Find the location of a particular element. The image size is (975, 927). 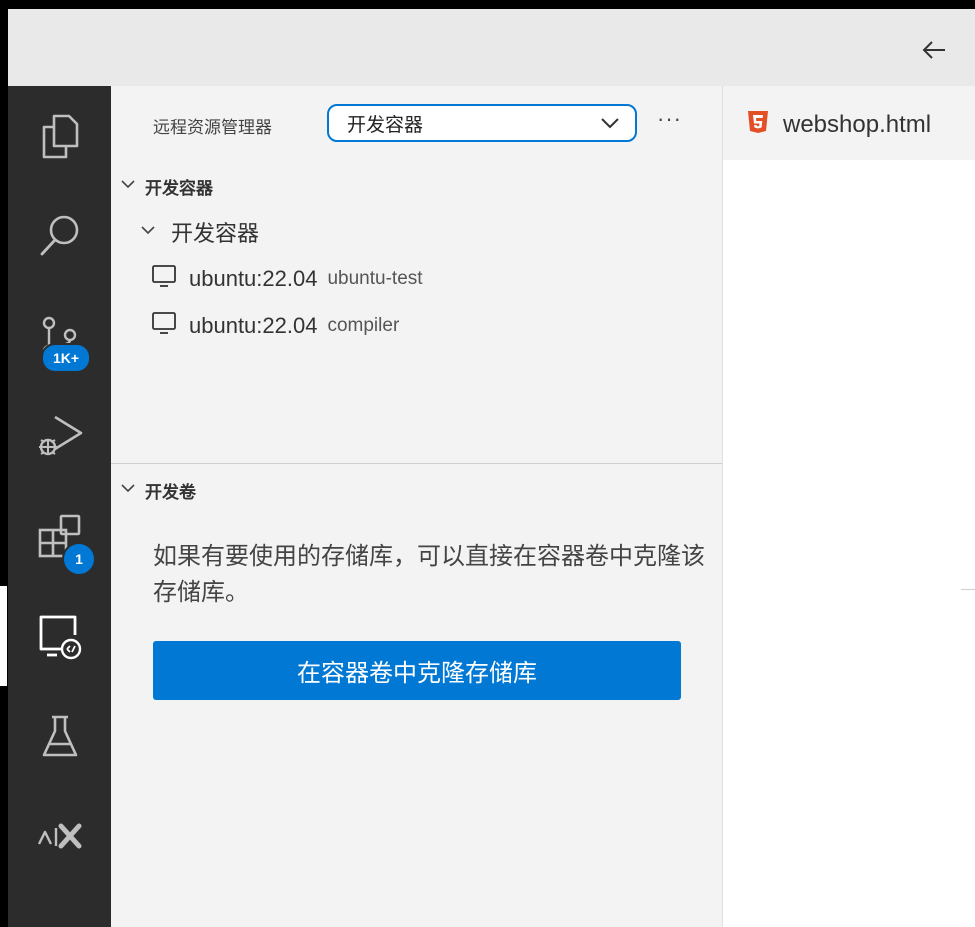

remote-type-select: 开发容器 is located at coordinates (482, 123).